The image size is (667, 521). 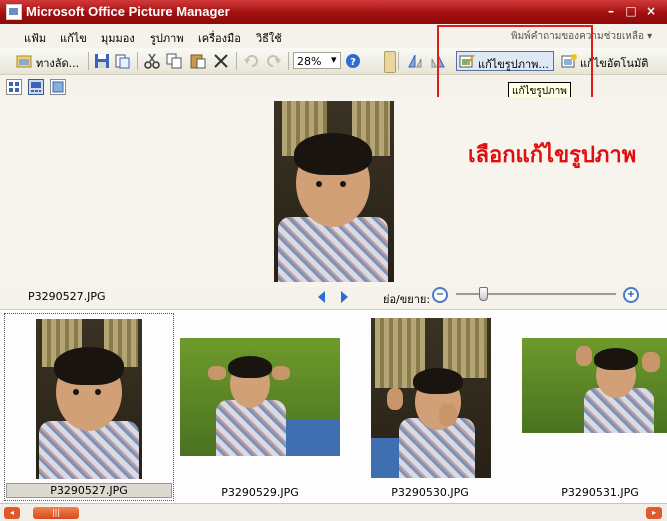 What do you see at coordinates (219, 38) in the screenshot?
I see `menu-tools: เครื่องมือ` at bounding box center [219, 38].